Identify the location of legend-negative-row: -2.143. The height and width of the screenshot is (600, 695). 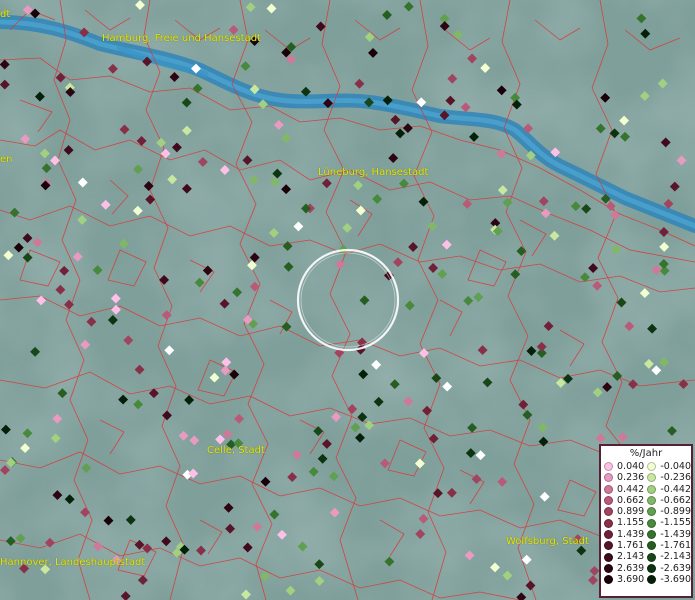
(669, 556).